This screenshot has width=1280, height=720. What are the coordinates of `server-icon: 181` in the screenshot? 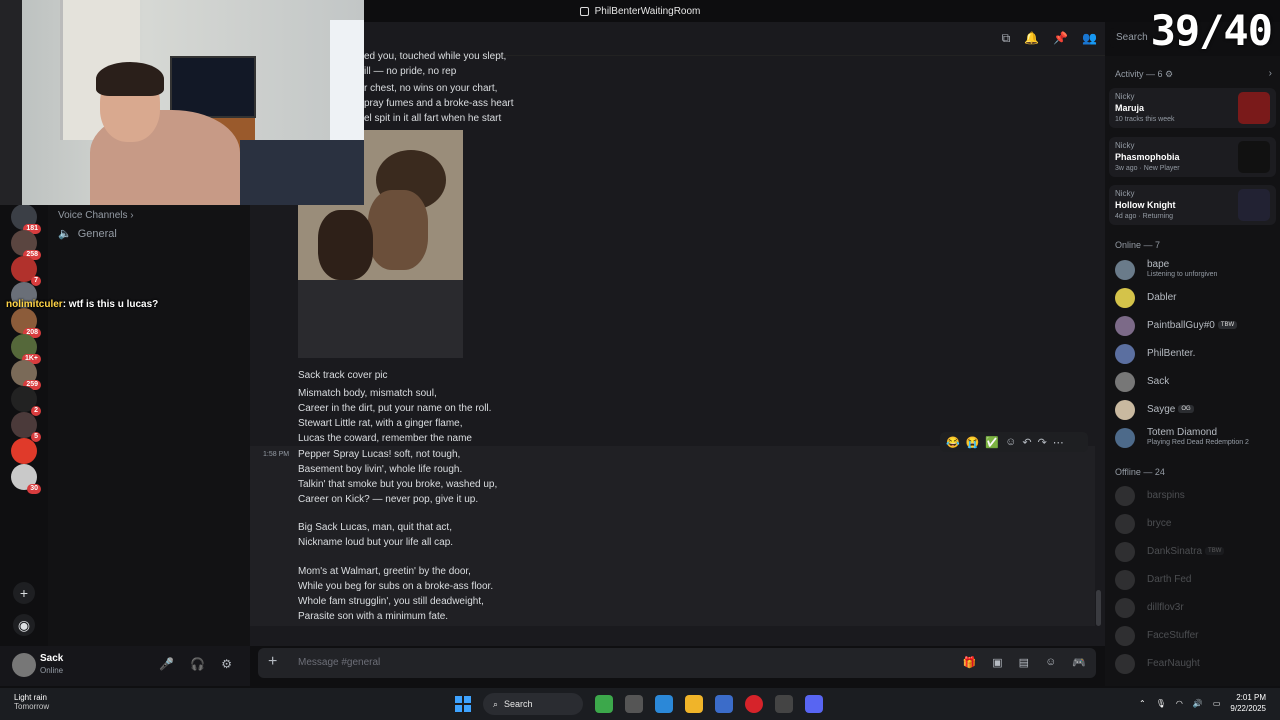 It's located at (26, 219).